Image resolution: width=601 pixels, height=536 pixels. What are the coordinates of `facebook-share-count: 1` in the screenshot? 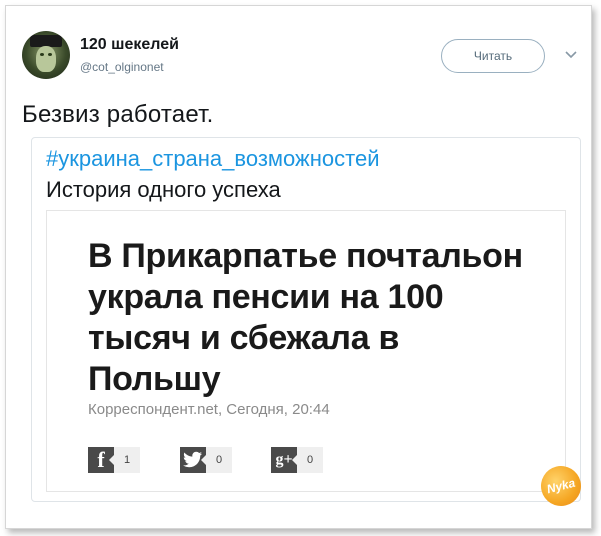 It's located at (124, 460).